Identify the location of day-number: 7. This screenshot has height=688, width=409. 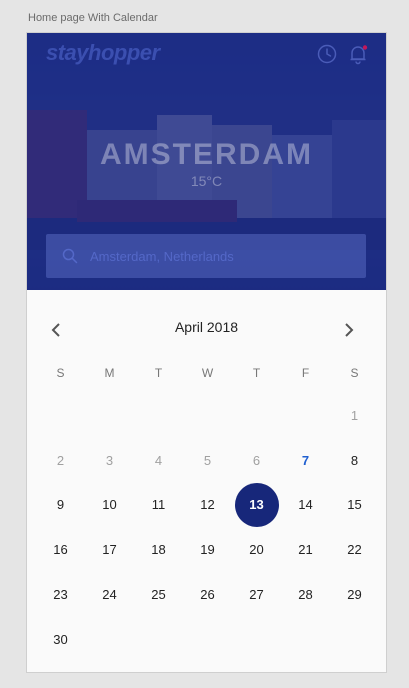
(305, 460).